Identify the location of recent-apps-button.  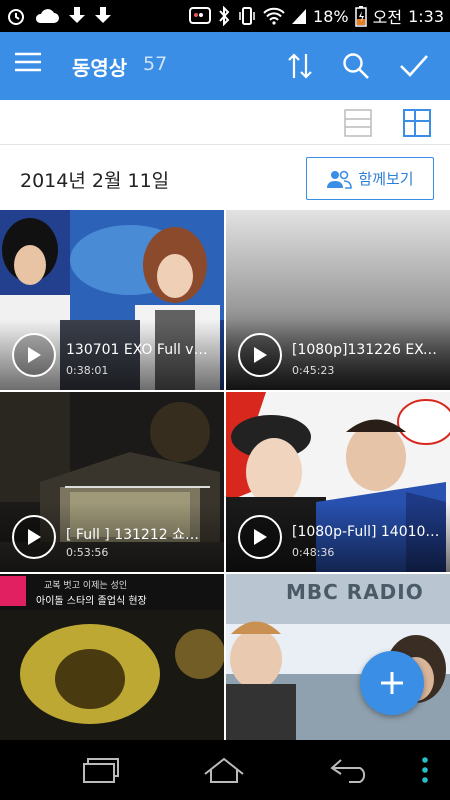
(100, 770).